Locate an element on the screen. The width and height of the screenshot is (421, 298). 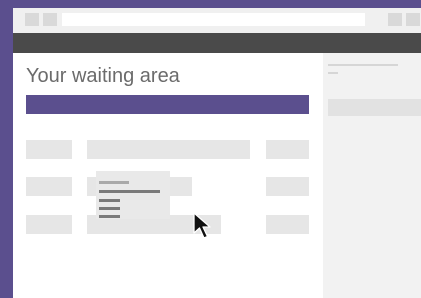
toolbar is located at coordinates (217, 43).